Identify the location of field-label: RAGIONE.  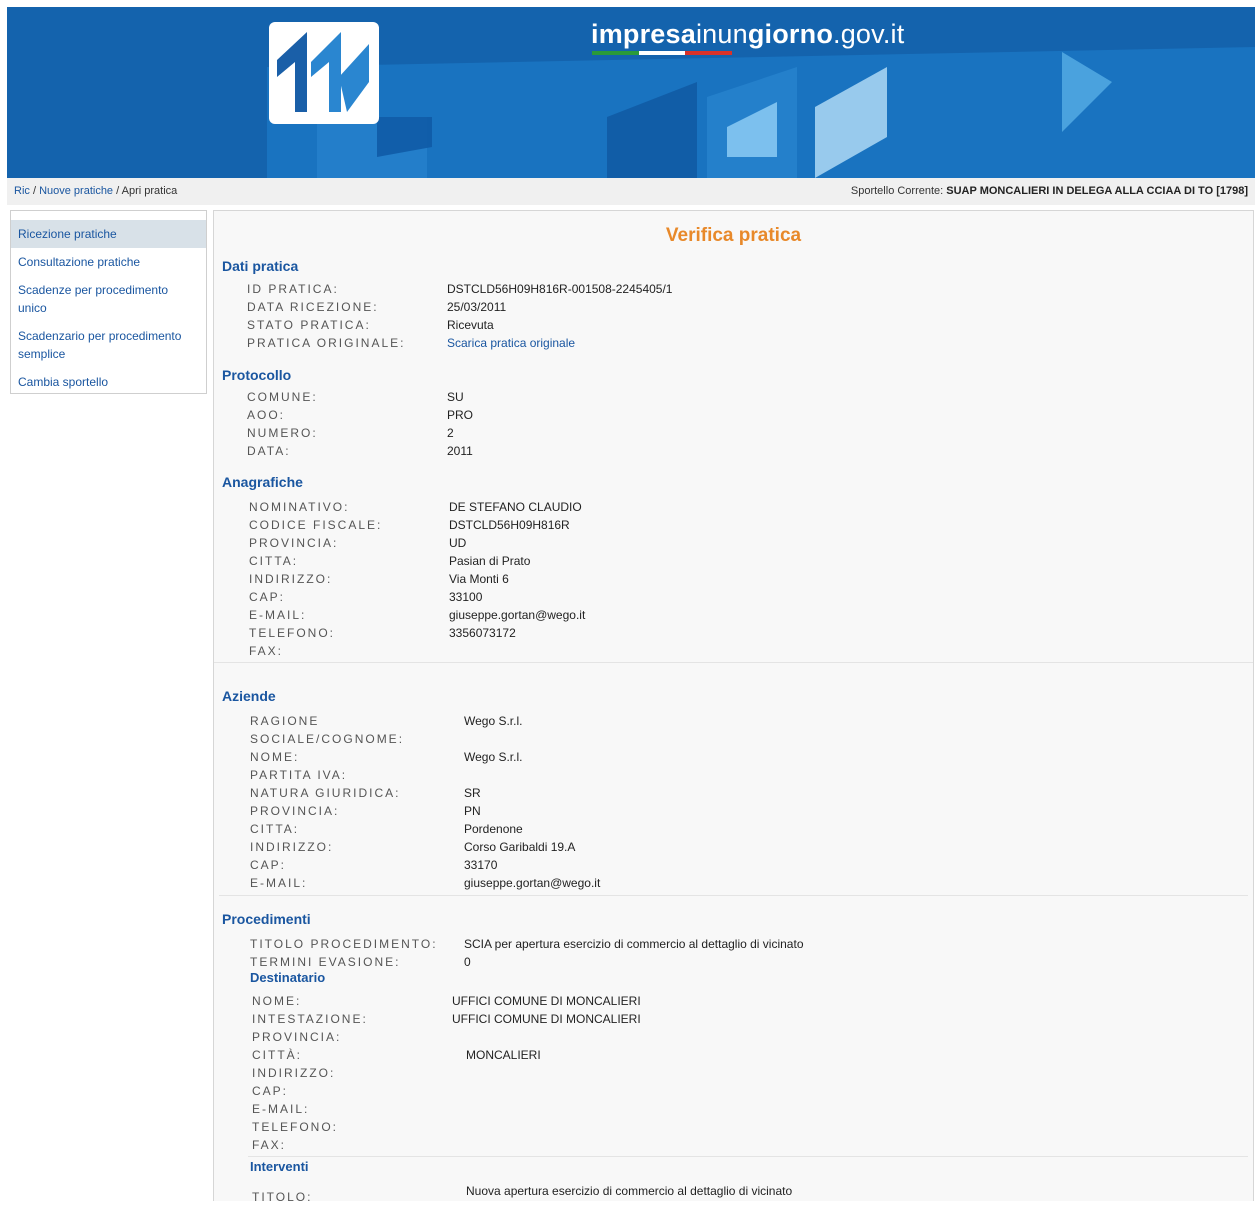
(285, 721).